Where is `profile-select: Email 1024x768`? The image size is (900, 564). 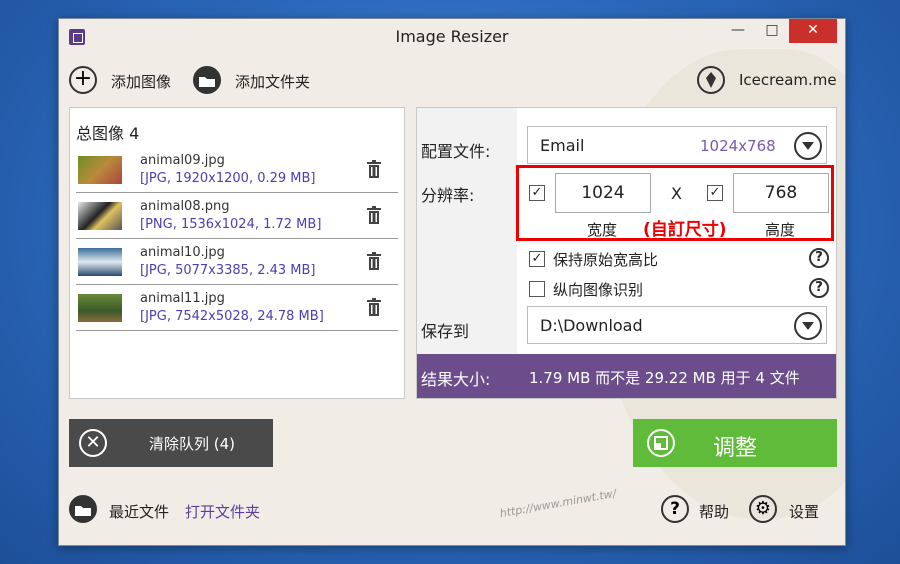 profile-select: Email 1024x768 is located at coordinates (677, 145).